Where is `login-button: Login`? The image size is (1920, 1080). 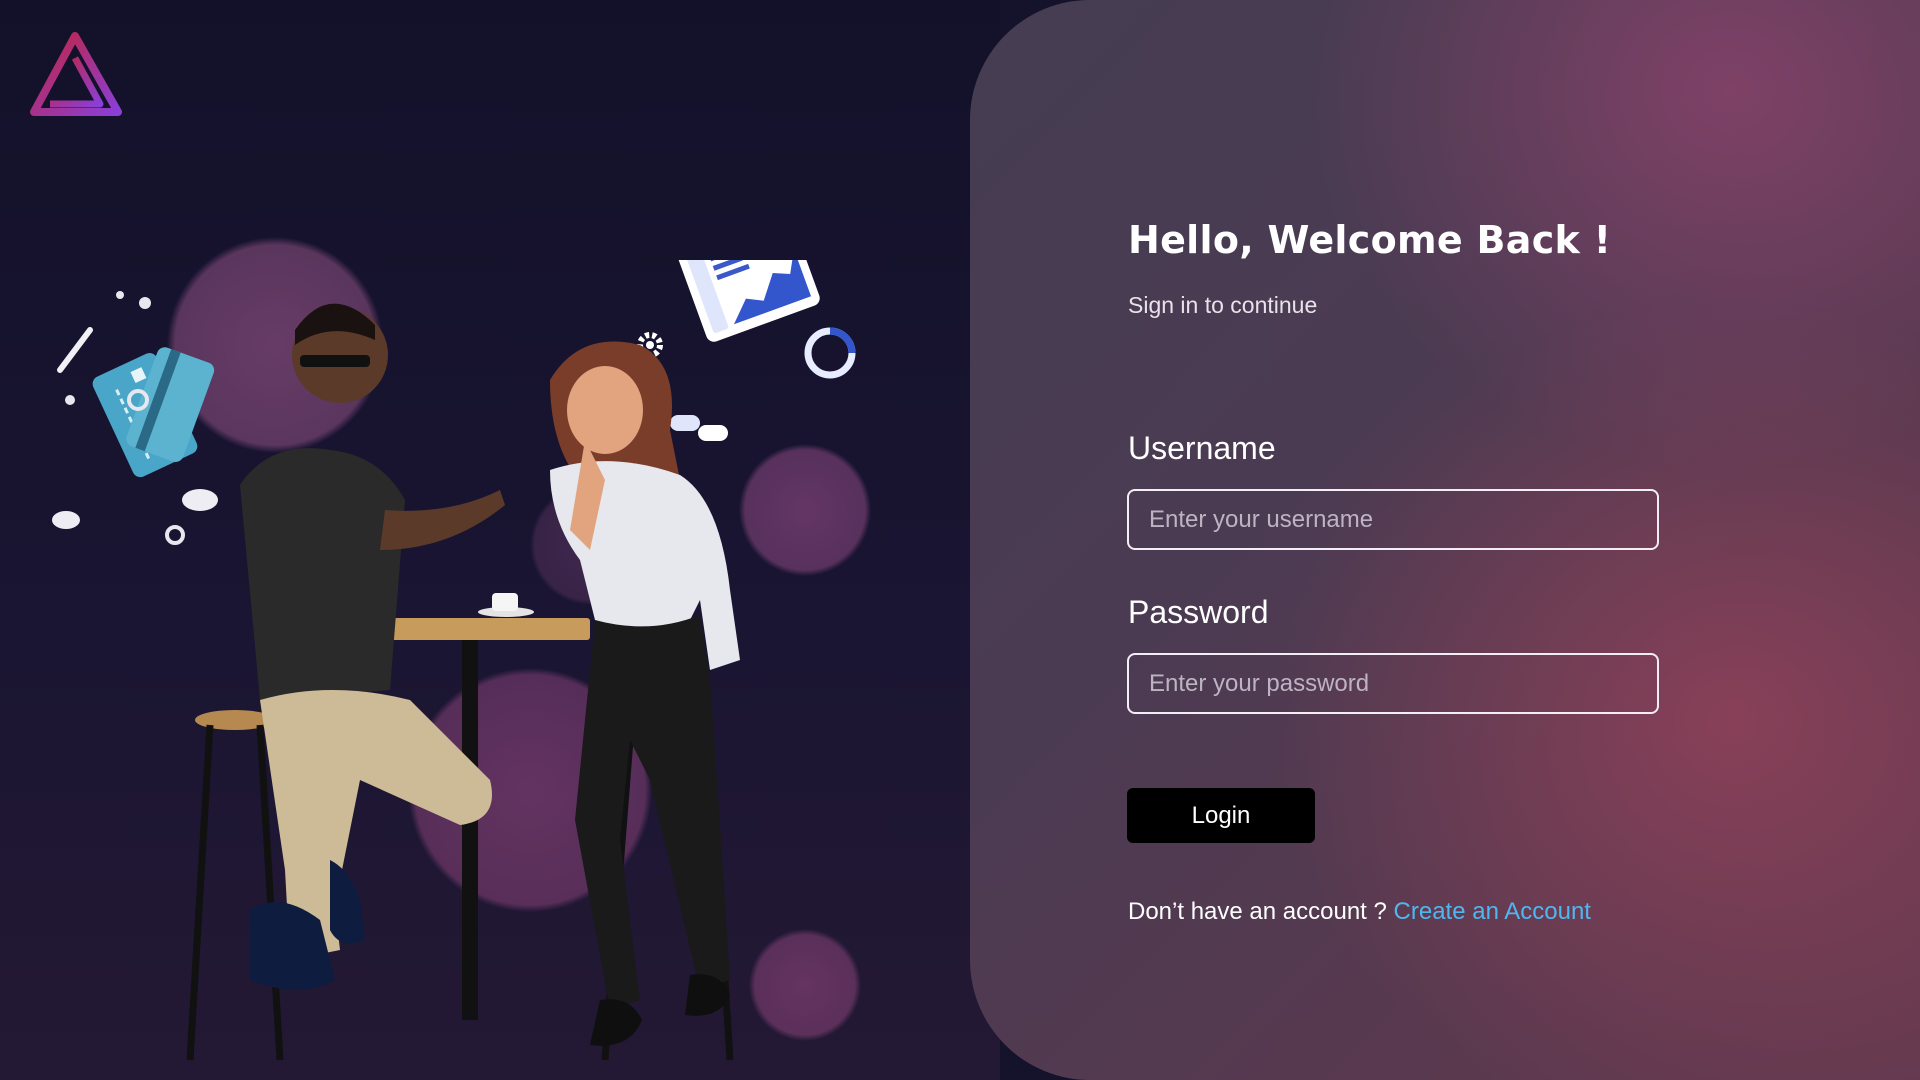 login-button: Login is located at coordinates (1221, 815).